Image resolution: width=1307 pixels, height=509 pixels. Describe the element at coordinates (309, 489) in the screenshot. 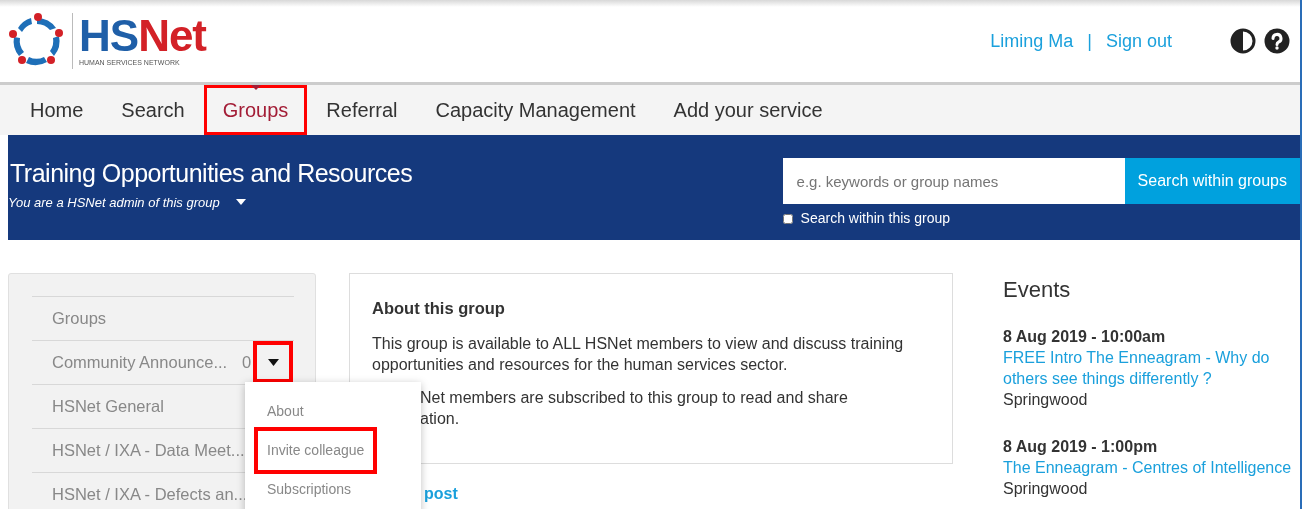

I see `menu-item: Subscriptions` at that location.